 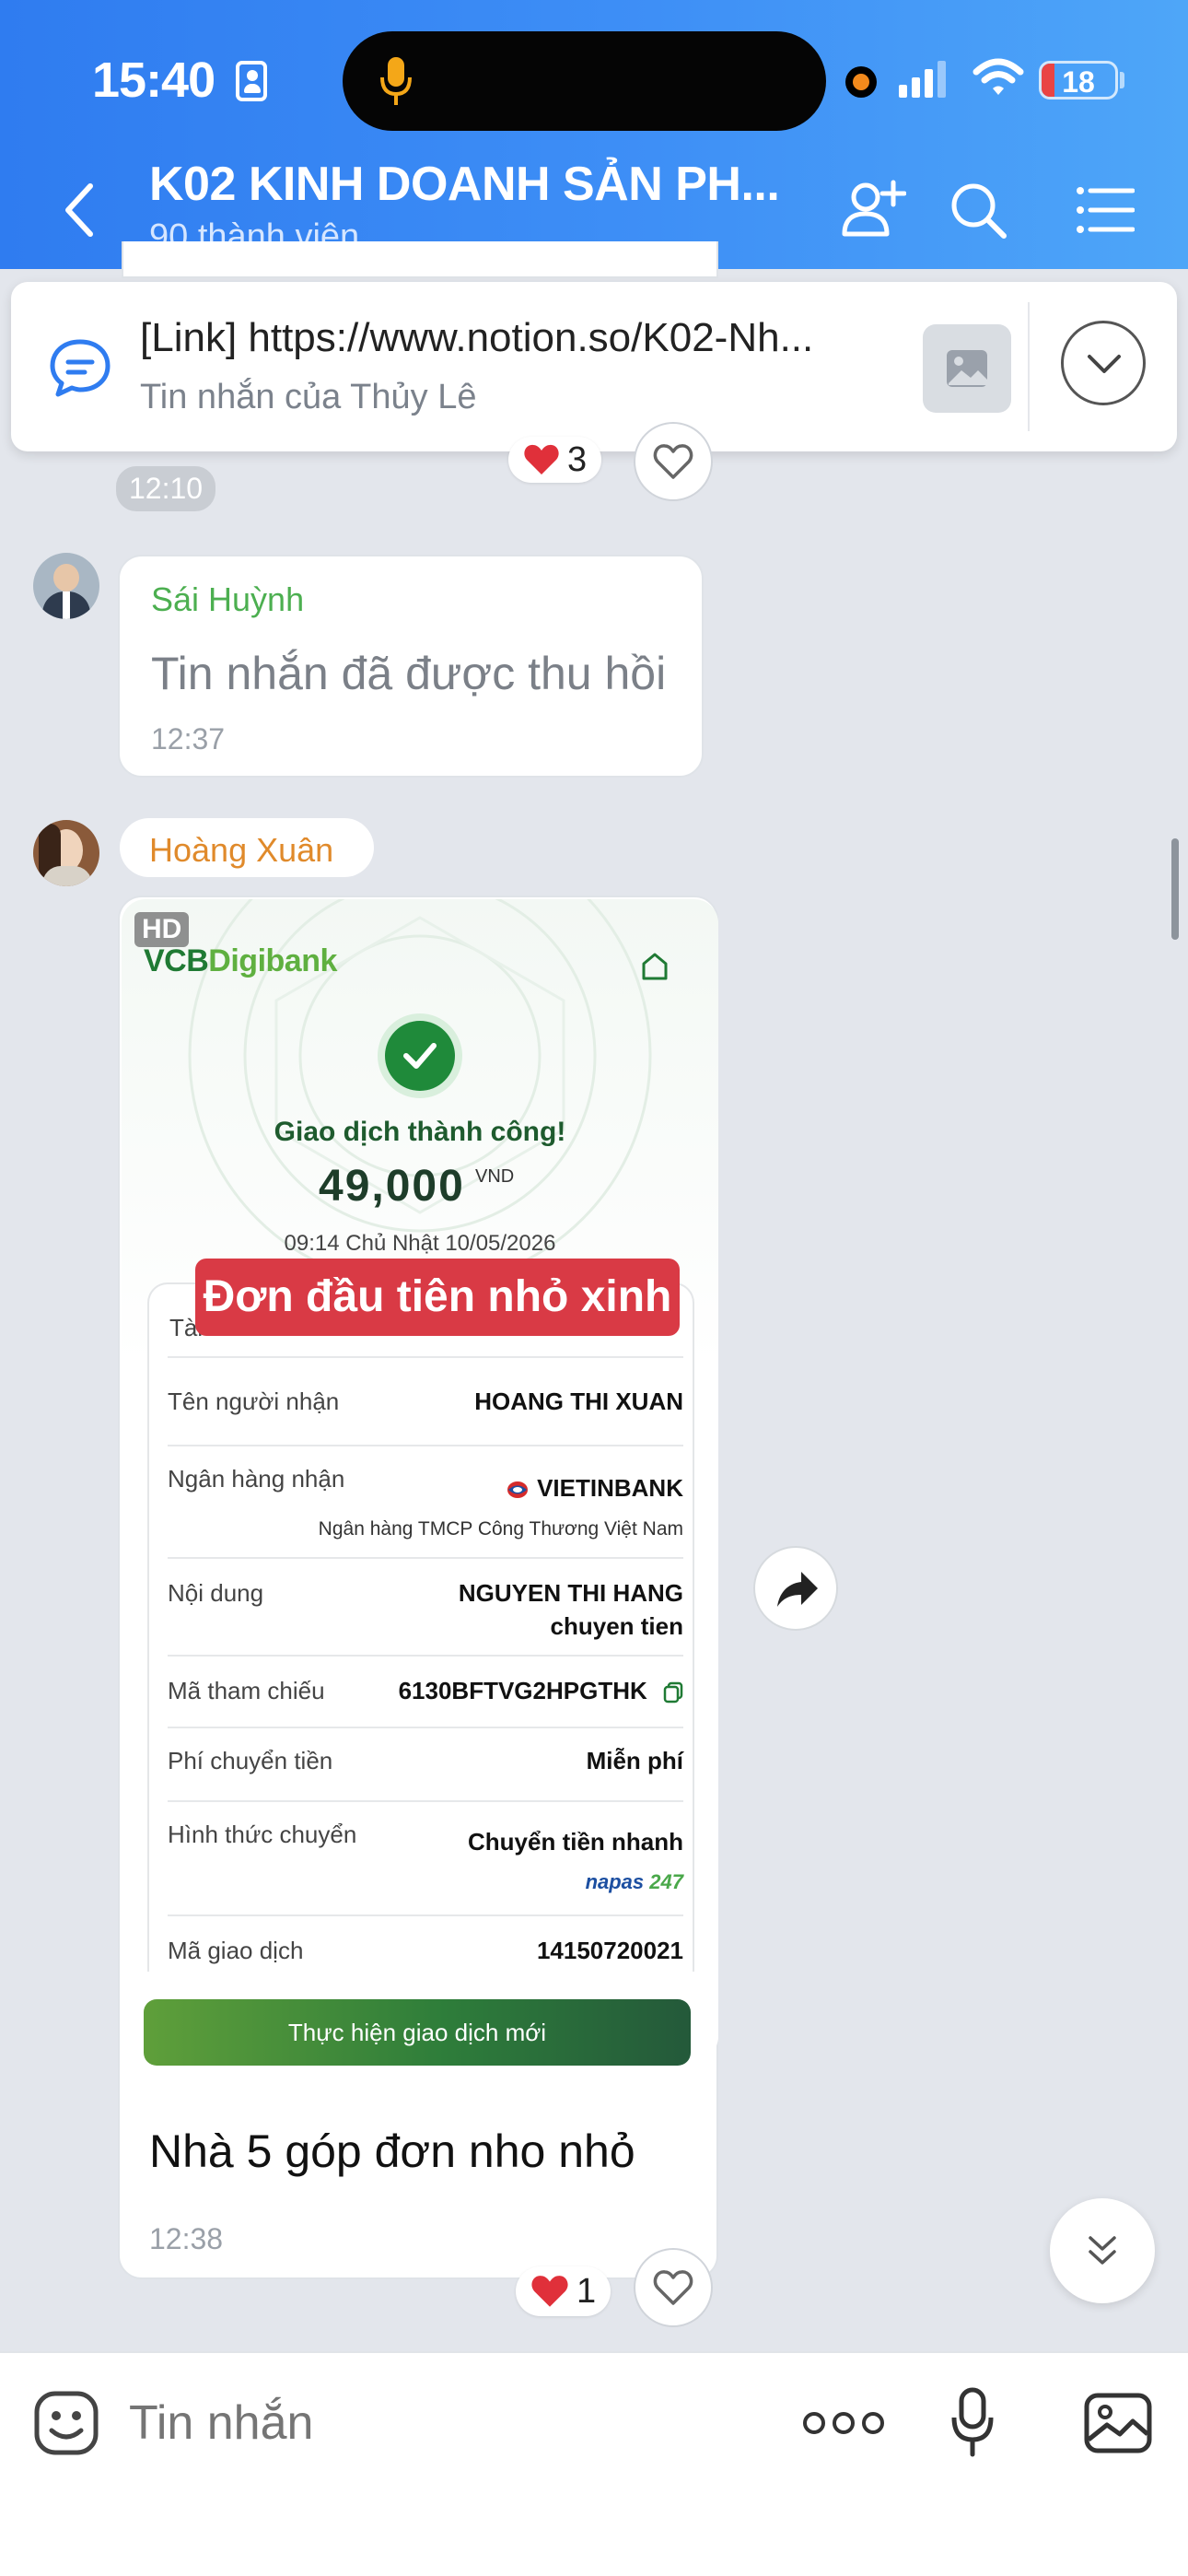 What do you see at coordinates (246, 1690) in the screenshot?
I see `row-label: Mã tham chiếu` at bounding box center [246, 1690].